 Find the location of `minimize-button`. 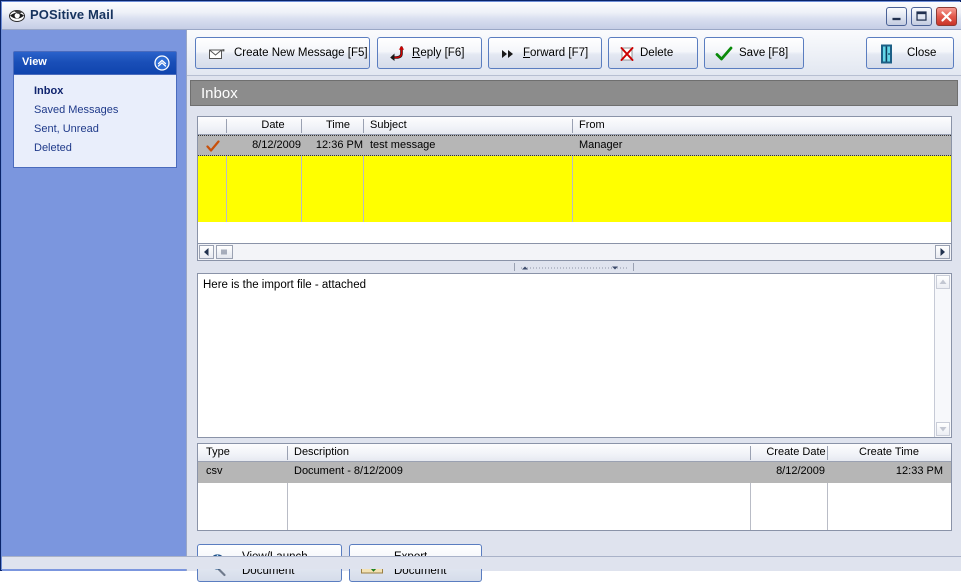

minimize-button is located at coordinates (896, 16).